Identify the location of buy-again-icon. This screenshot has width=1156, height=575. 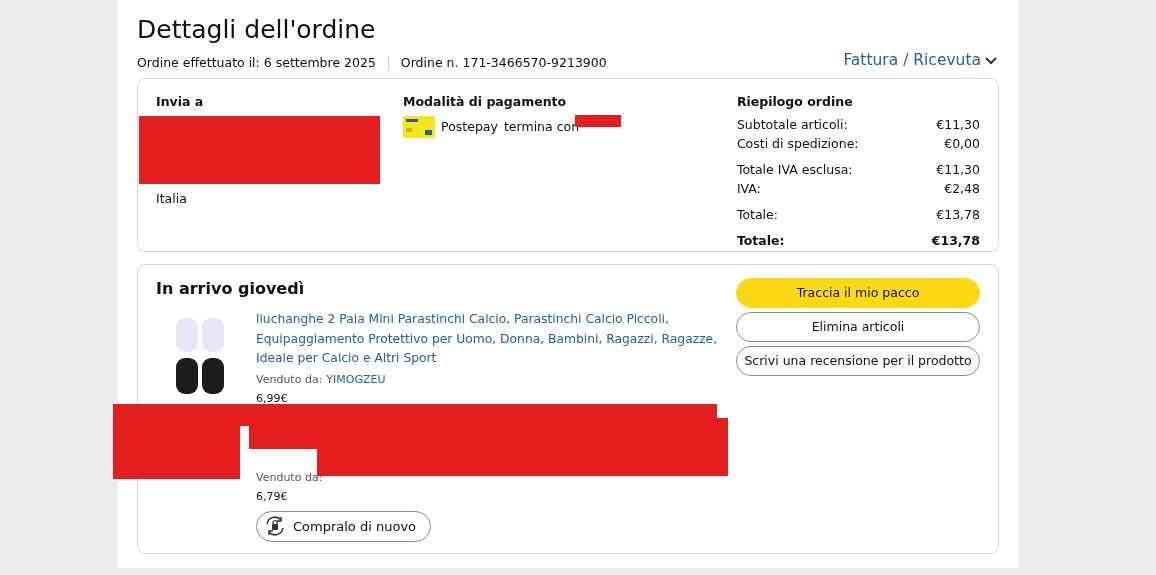
(275, 526).